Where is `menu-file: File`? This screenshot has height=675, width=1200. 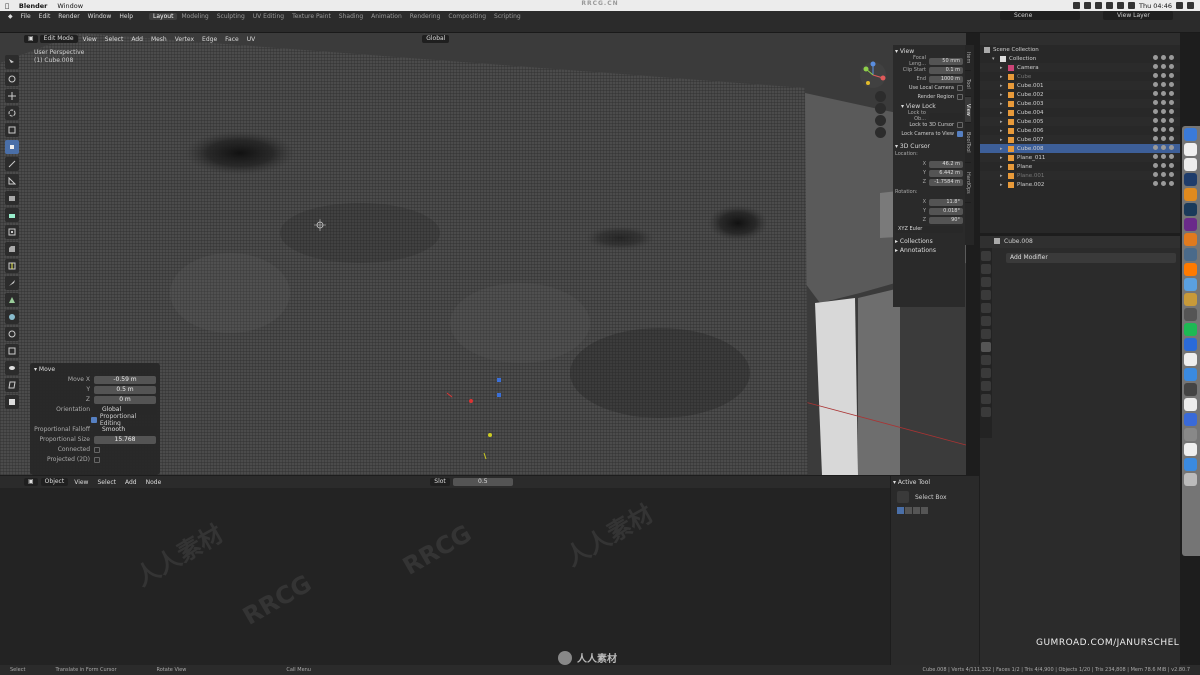 menu-file: File is located at coordinates (26, 16).